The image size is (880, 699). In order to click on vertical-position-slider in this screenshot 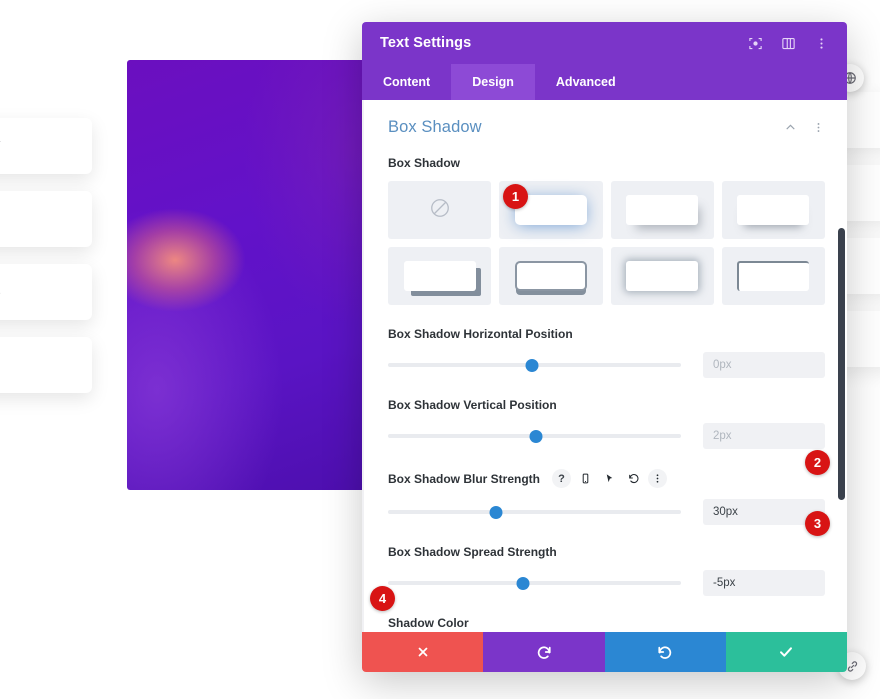, I will do `click(534, 436)`.